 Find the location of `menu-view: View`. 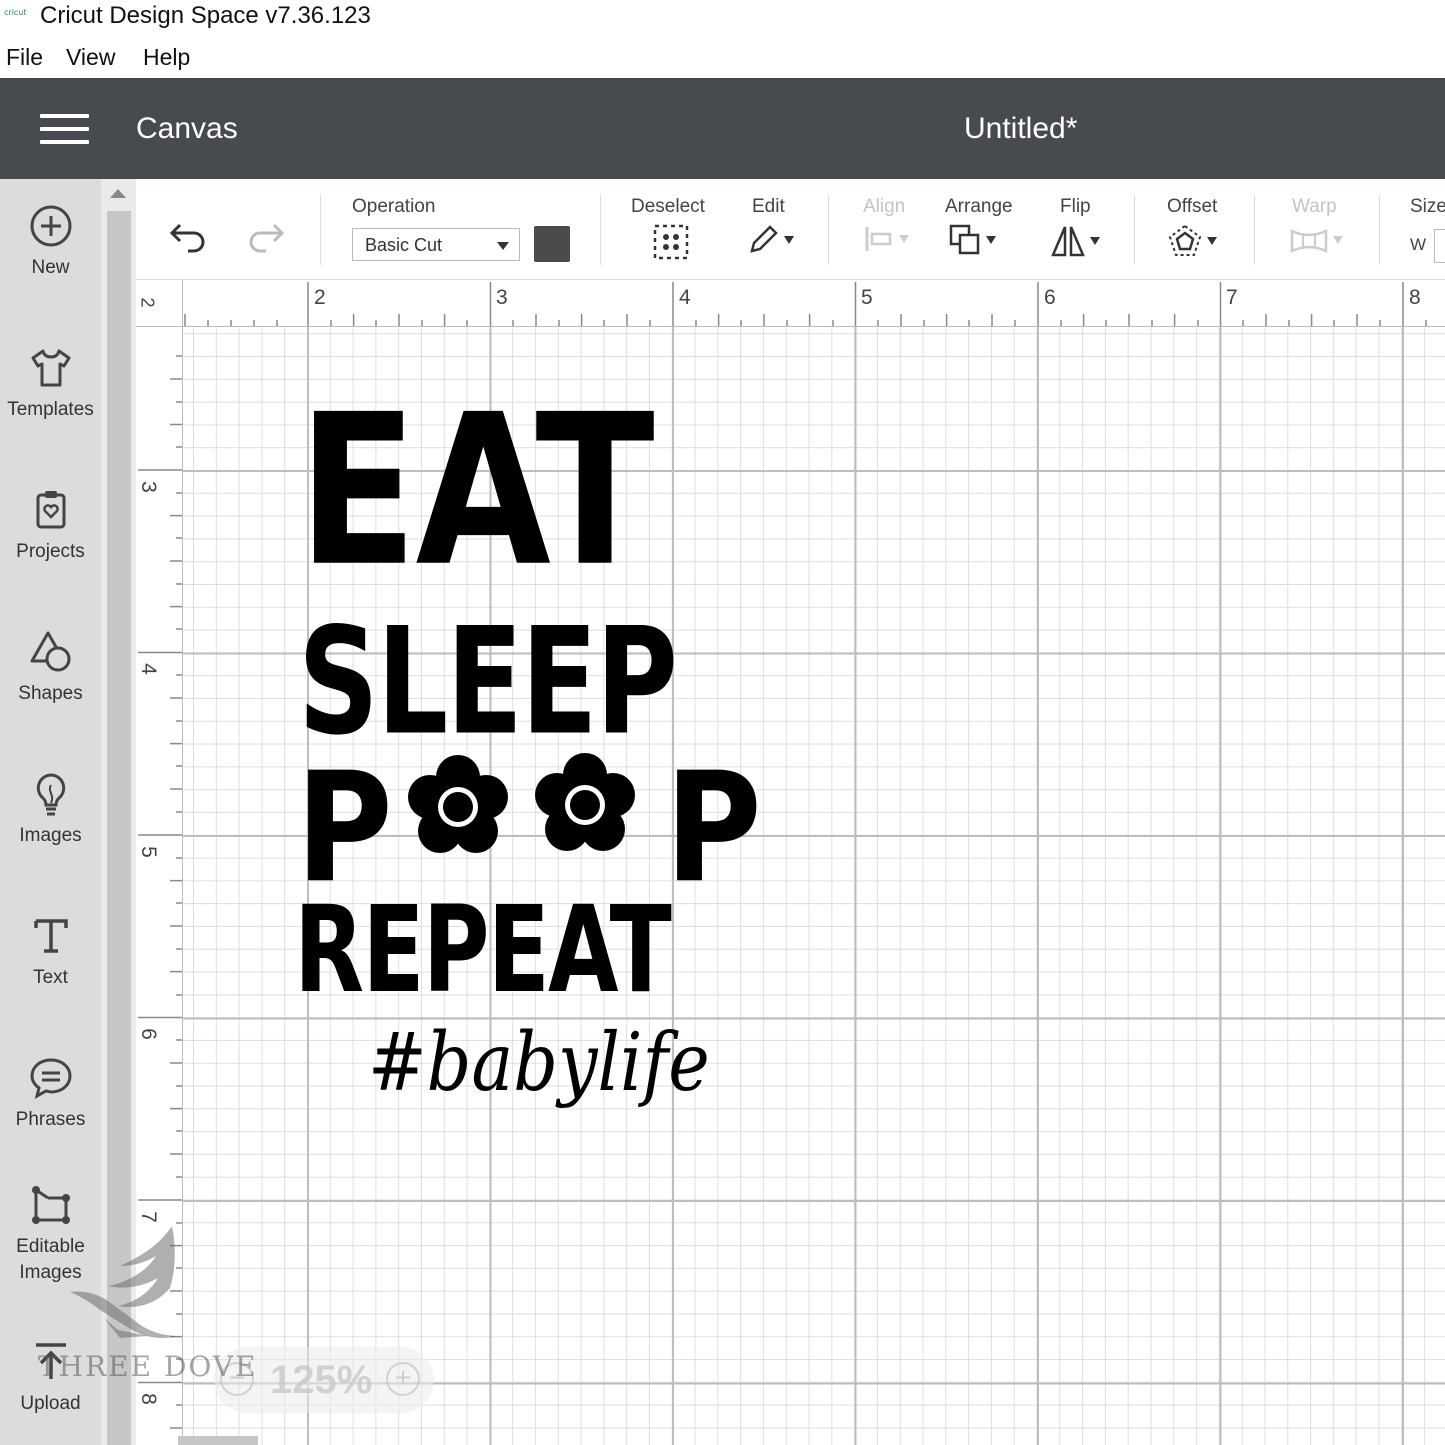

menu-view: View is located at coordinates (90, 57).